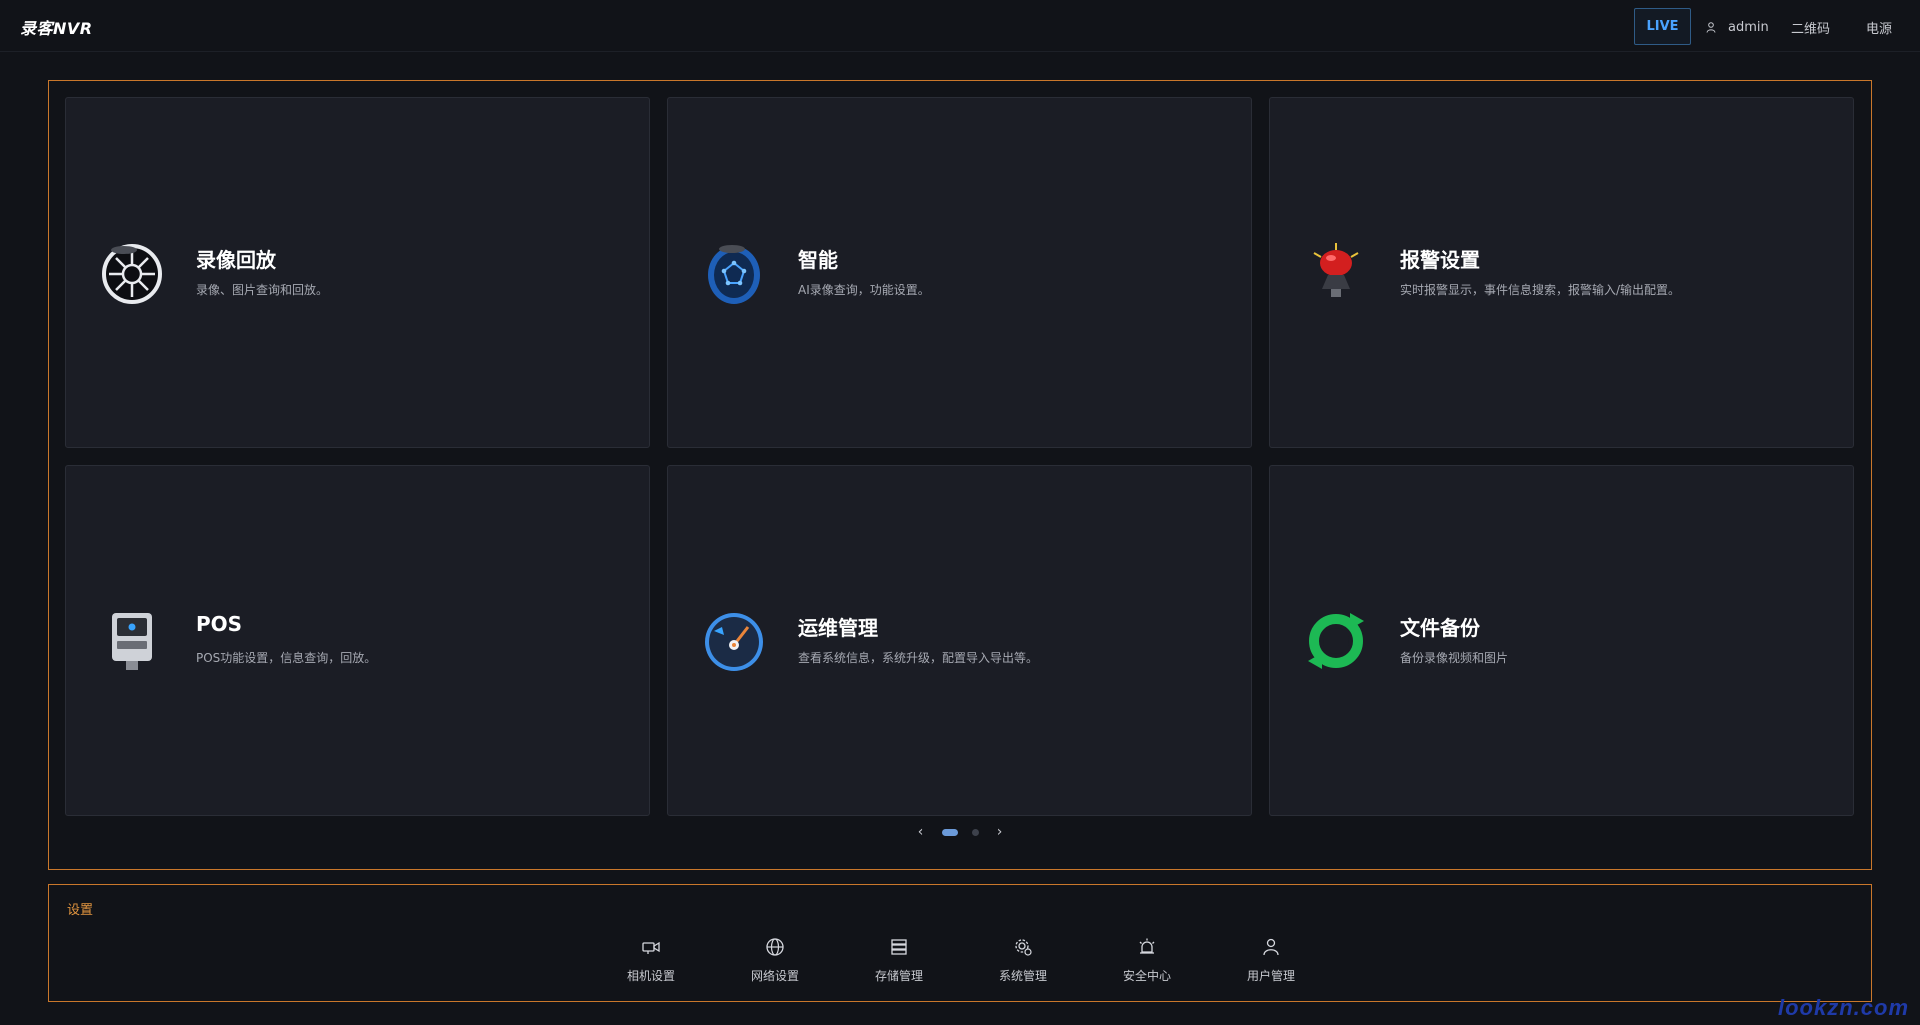 The height and width of the screenshot is (1025, 1920). I want to click on setting-camera: 相机设置, so click(651, 962).